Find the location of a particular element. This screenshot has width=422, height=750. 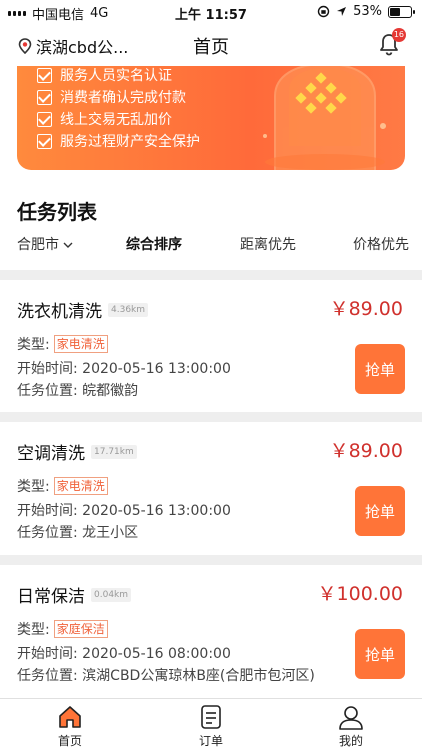

task-location: 任务位置: 龙王小区 is located at coordinates (78, 533).